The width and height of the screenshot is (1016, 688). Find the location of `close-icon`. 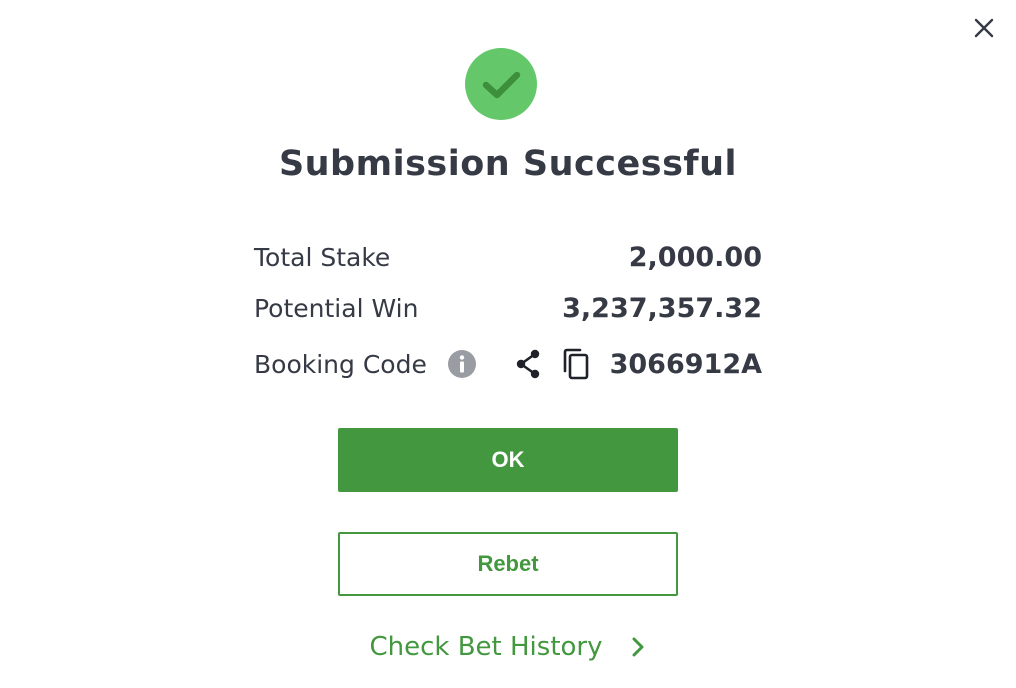

close-icon is located at coordinates (984, 28).